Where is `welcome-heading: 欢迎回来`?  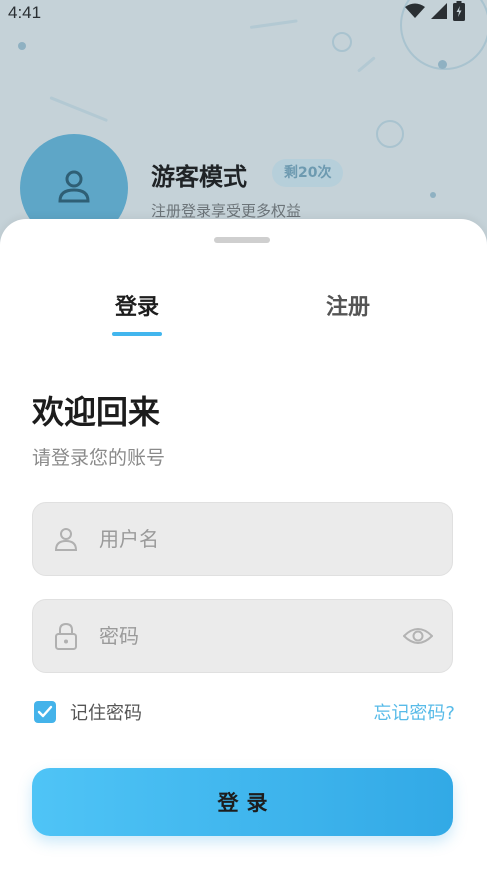
welcome-heading: 欢迎回来 is located at coordinates (96, 412).